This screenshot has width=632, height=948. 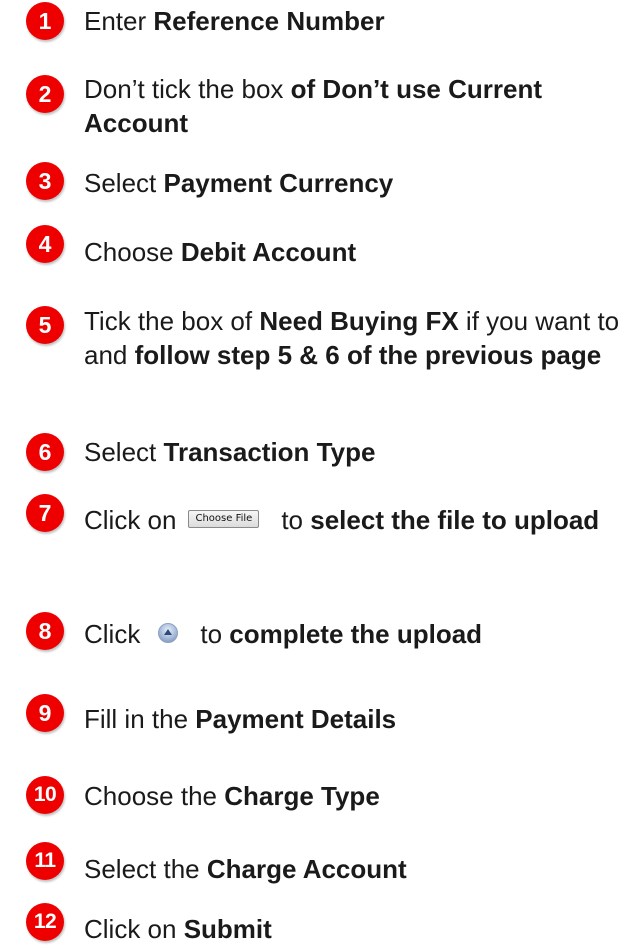 I want to click on step-text: Fill in the Payment Details, so click(x=354, y=719).